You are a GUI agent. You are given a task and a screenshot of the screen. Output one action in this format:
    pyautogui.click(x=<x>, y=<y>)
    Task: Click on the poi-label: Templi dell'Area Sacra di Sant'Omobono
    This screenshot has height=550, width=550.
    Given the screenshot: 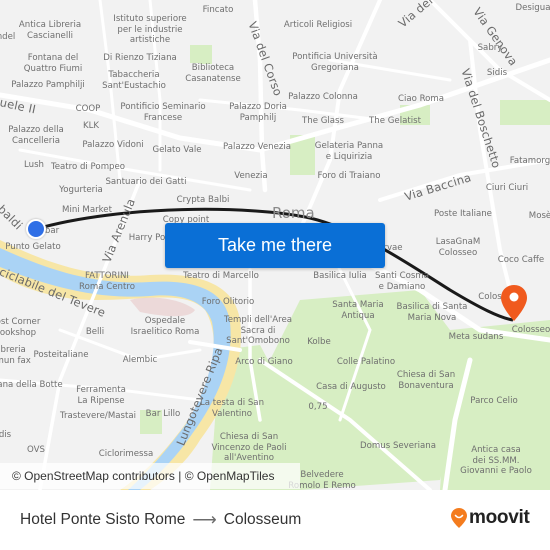 What is the action you would take?
    pyautogui.click(x=258, y=331)
    